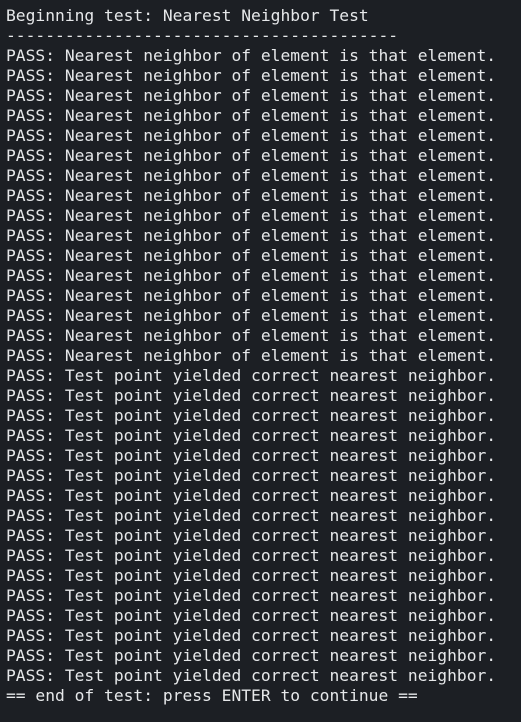 This screenshot has height=722, width=521. Describe the element at coordinates (187, 15) in the screenshot. I see `test-header: Beginning test: Nearest Neighbor Test` at that location.